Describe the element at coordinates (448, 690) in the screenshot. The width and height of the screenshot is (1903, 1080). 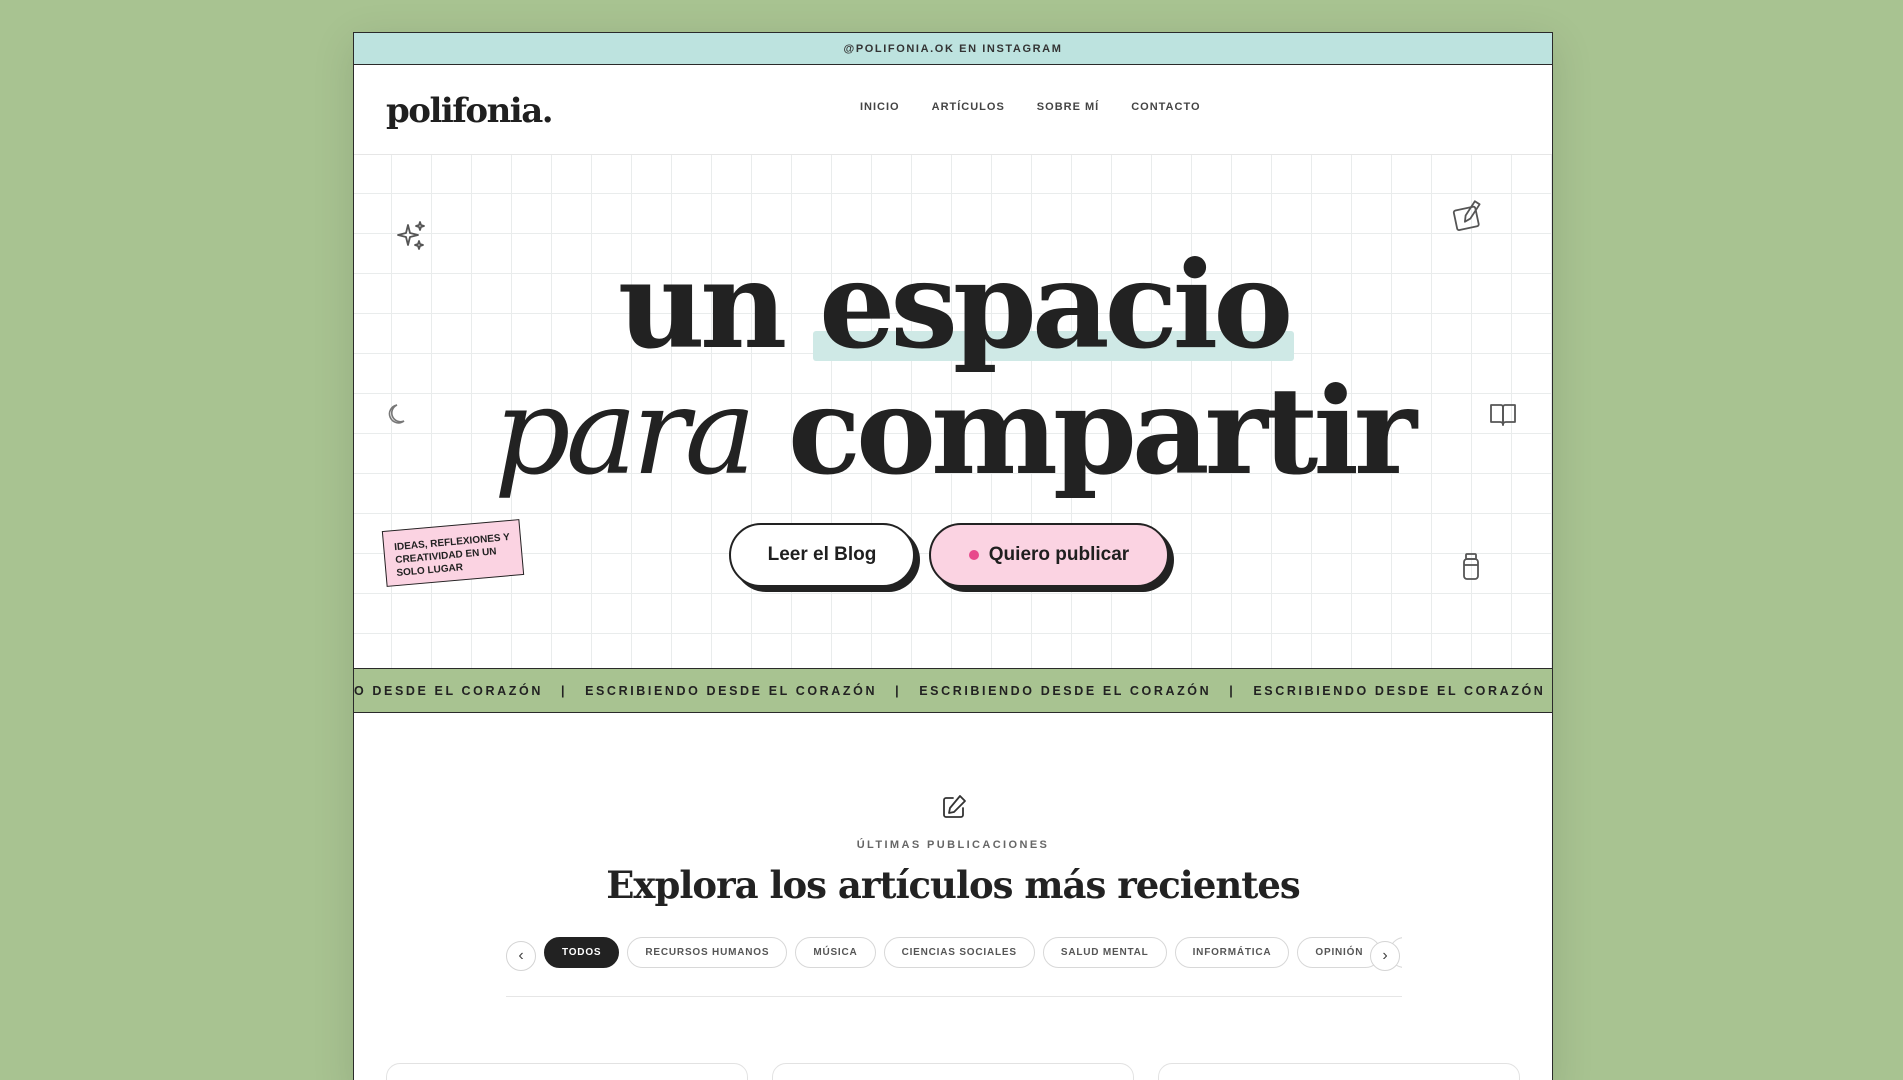
I see `marquee-item: O DESDE EL CORAZÓN` at that location.